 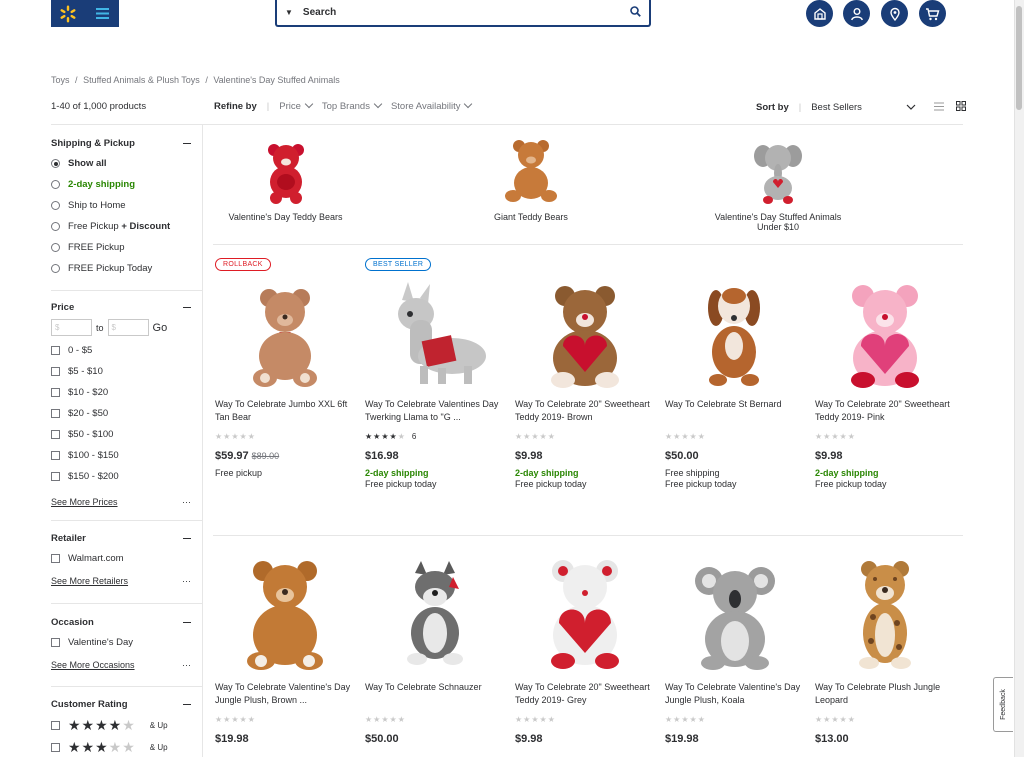 What do you see at coordinates (60, 80) in the screenshot?
I see `breadcrumb-link-toys: Toys` at bounding box center [60, 80].